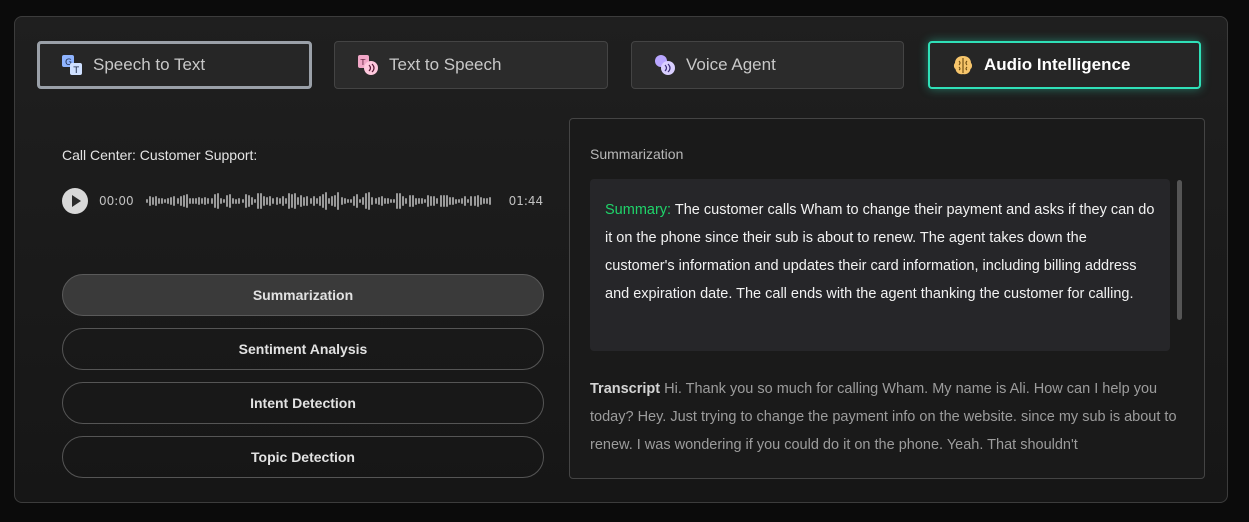  I want to click on tab-voice-agent: Voice Agent, so click(767, 65).